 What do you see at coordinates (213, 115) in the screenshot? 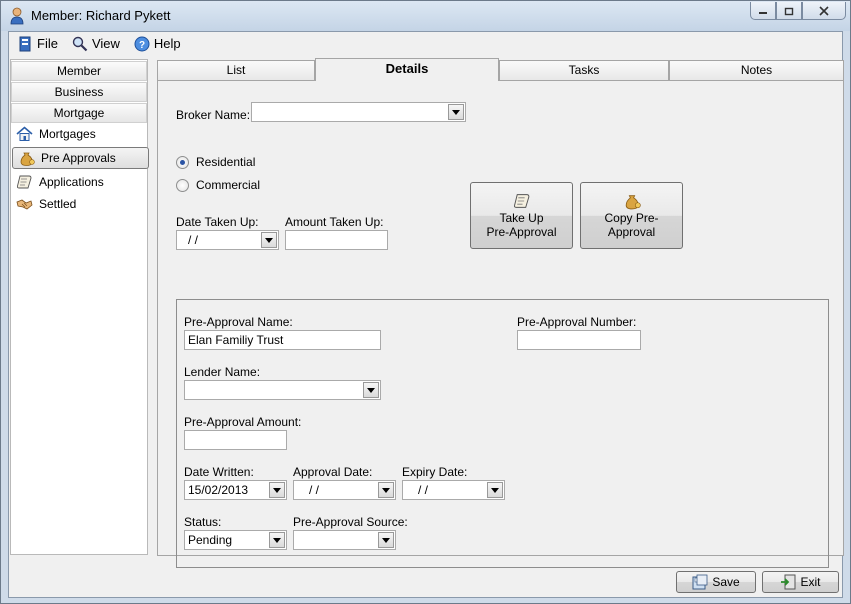
I see `broker-name-label: Broker Name:` at bounding box center [213, 115].